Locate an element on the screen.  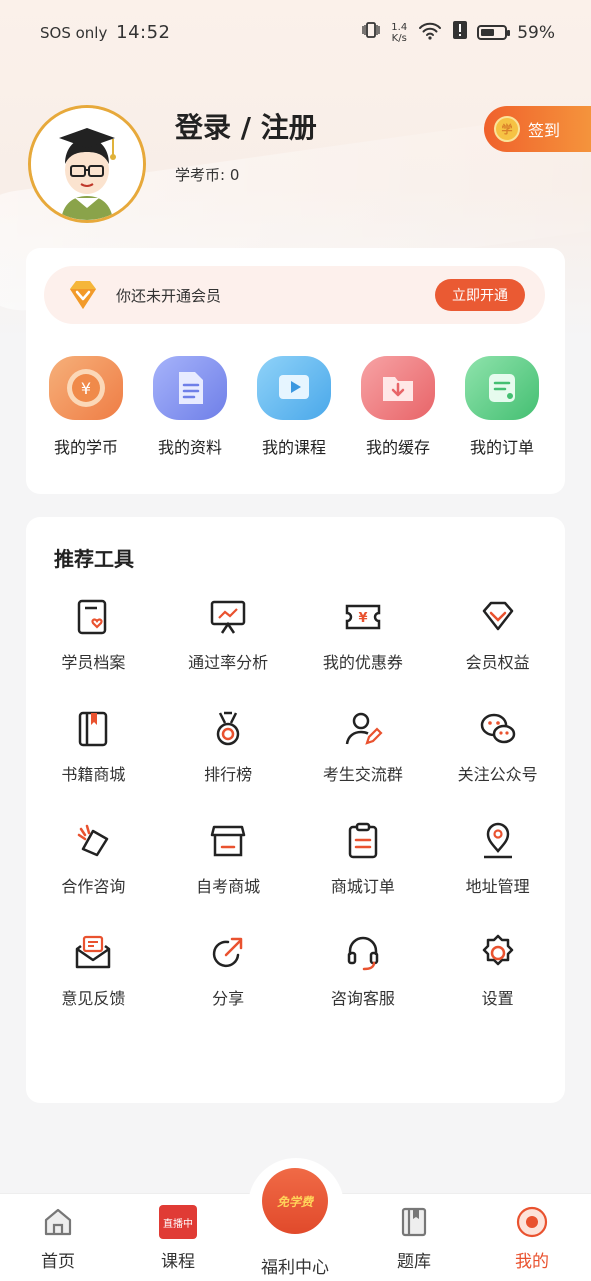
nav-courses: 直播中 课程 is located at coordinates (178, 1238).